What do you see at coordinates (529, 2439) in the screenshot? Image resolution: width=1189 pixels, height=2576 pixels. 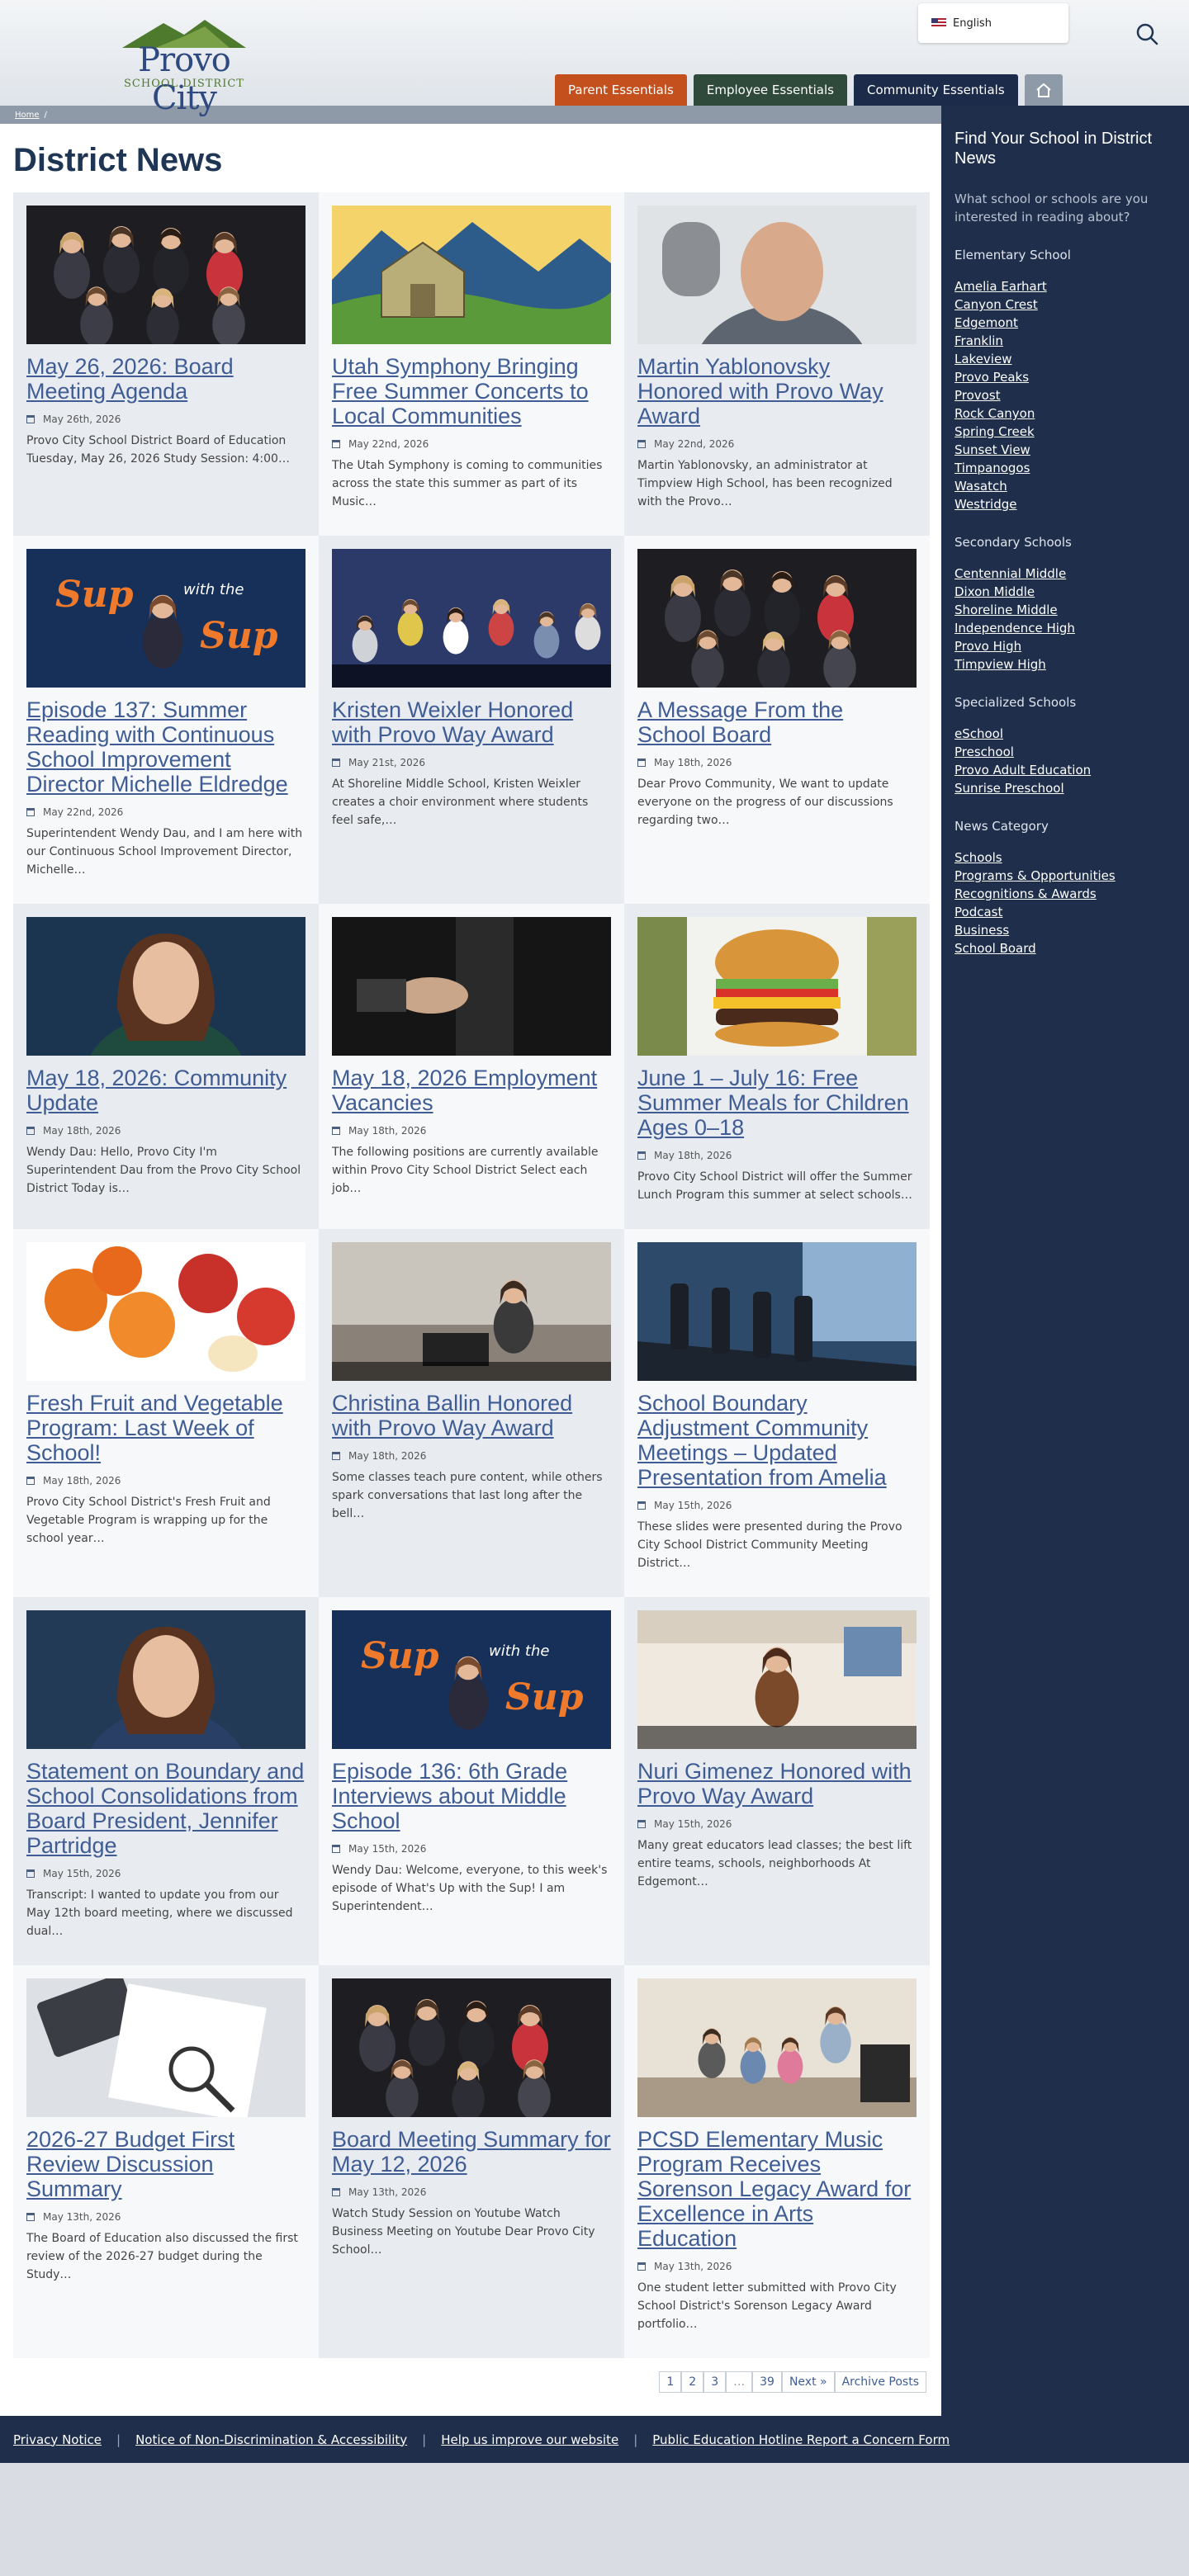 I see `footer-link: Help us improve our website` at bounding box center [529, 2439].